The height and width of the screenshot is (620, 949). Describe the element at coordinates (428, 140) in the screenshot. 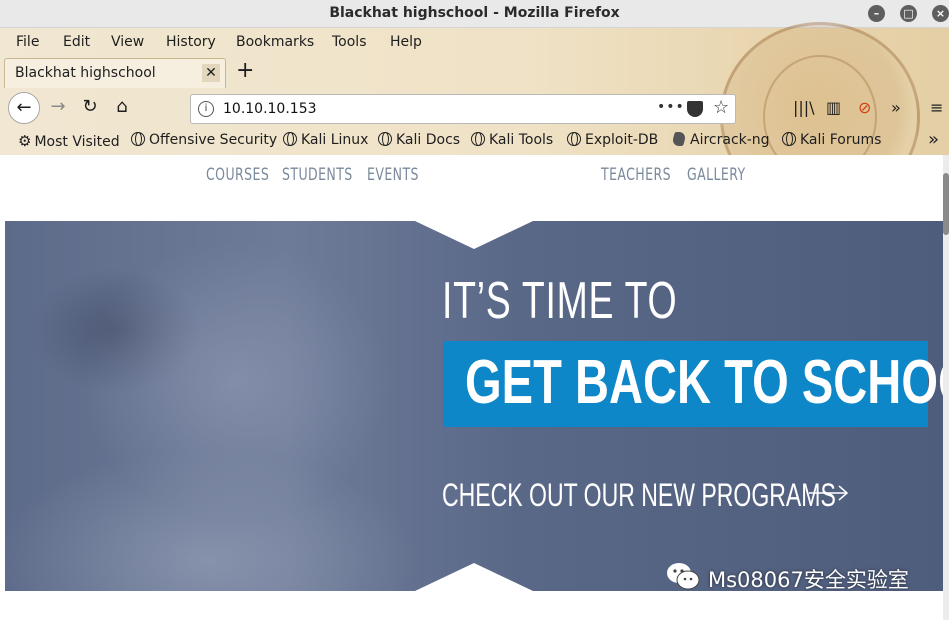

I see `bookmark-label: Kali Docs` at that location.